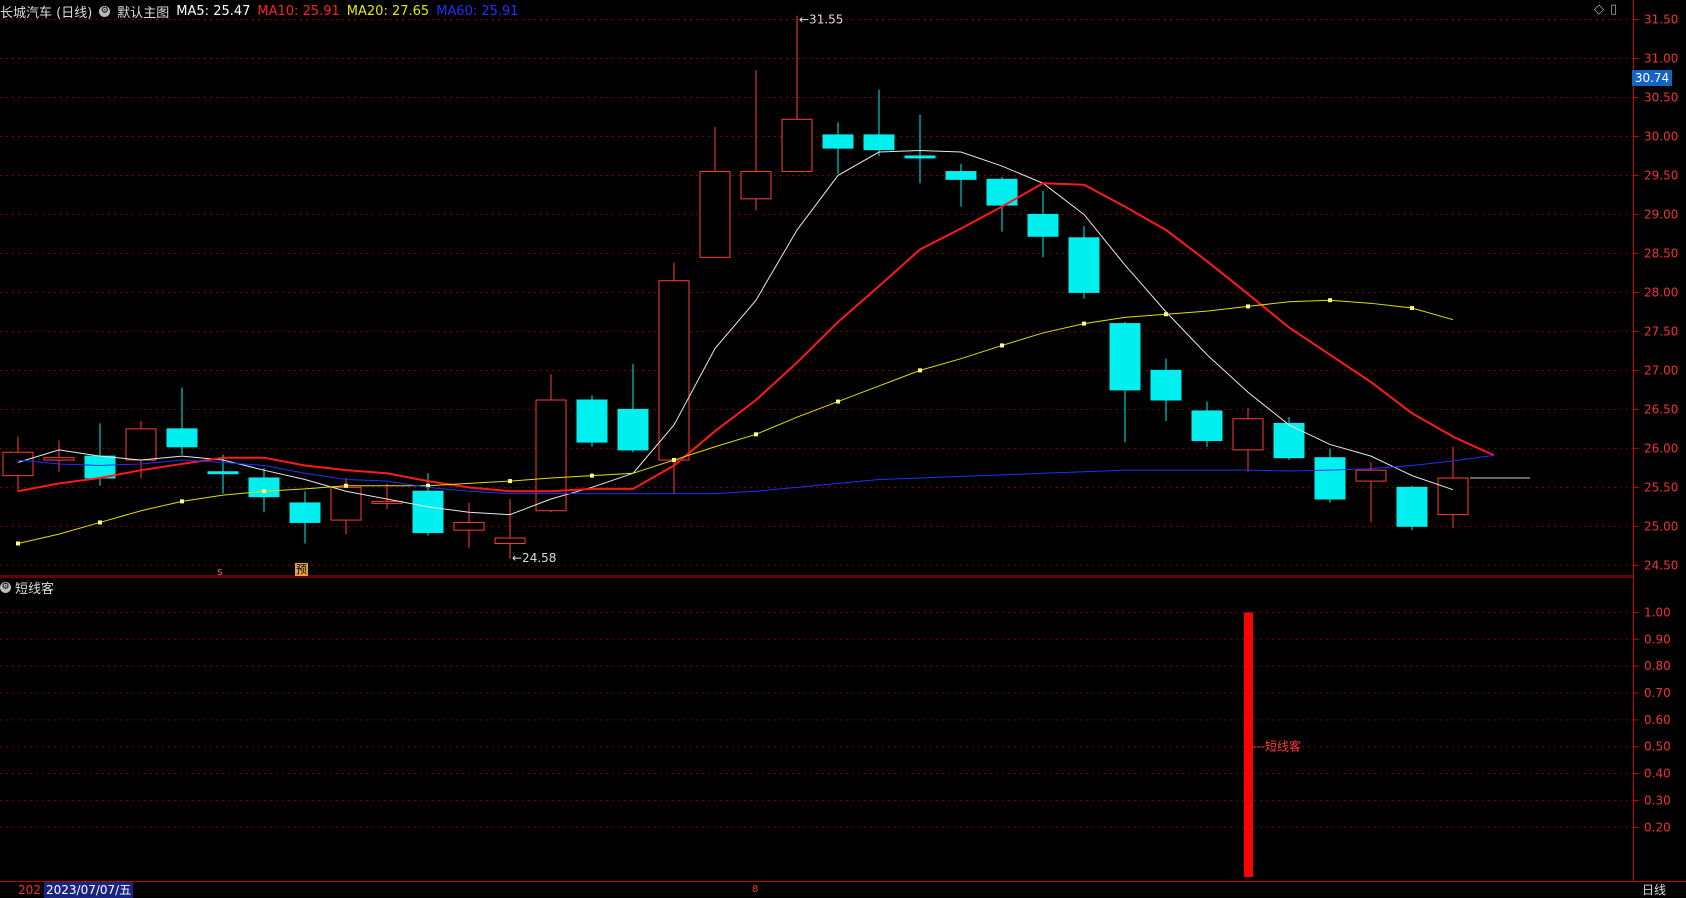  I want to click on month-tick-label: 8, so click(755, 889).